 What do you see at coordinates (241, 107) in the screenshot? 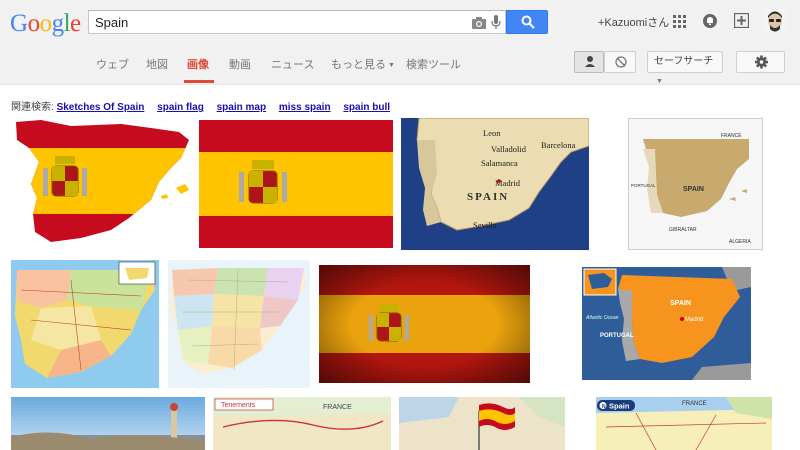
I see `related-link-spain-map: spain map` at bounding box center [241, 107].